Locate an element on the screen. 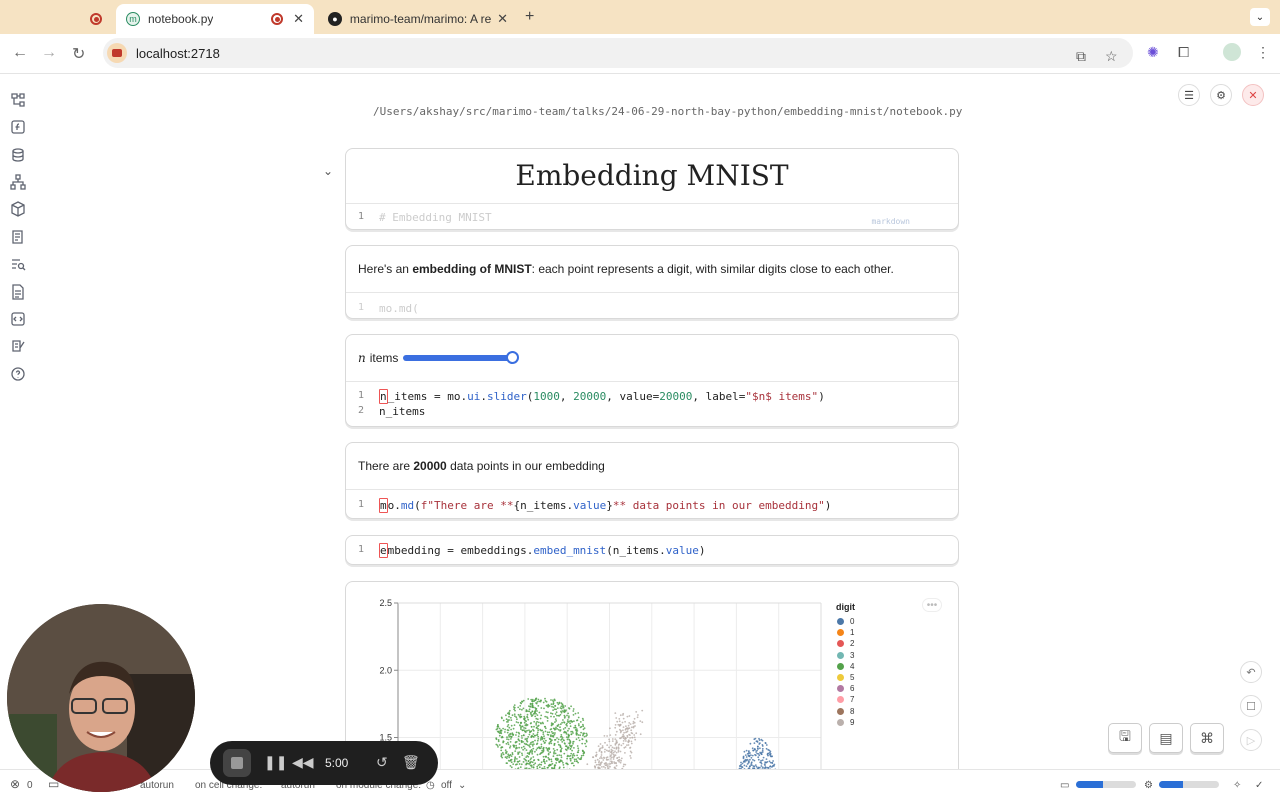 The width and height of the screenshot is (1280, 799). legend-item-0: 0 is located at coordinates (845, 621).